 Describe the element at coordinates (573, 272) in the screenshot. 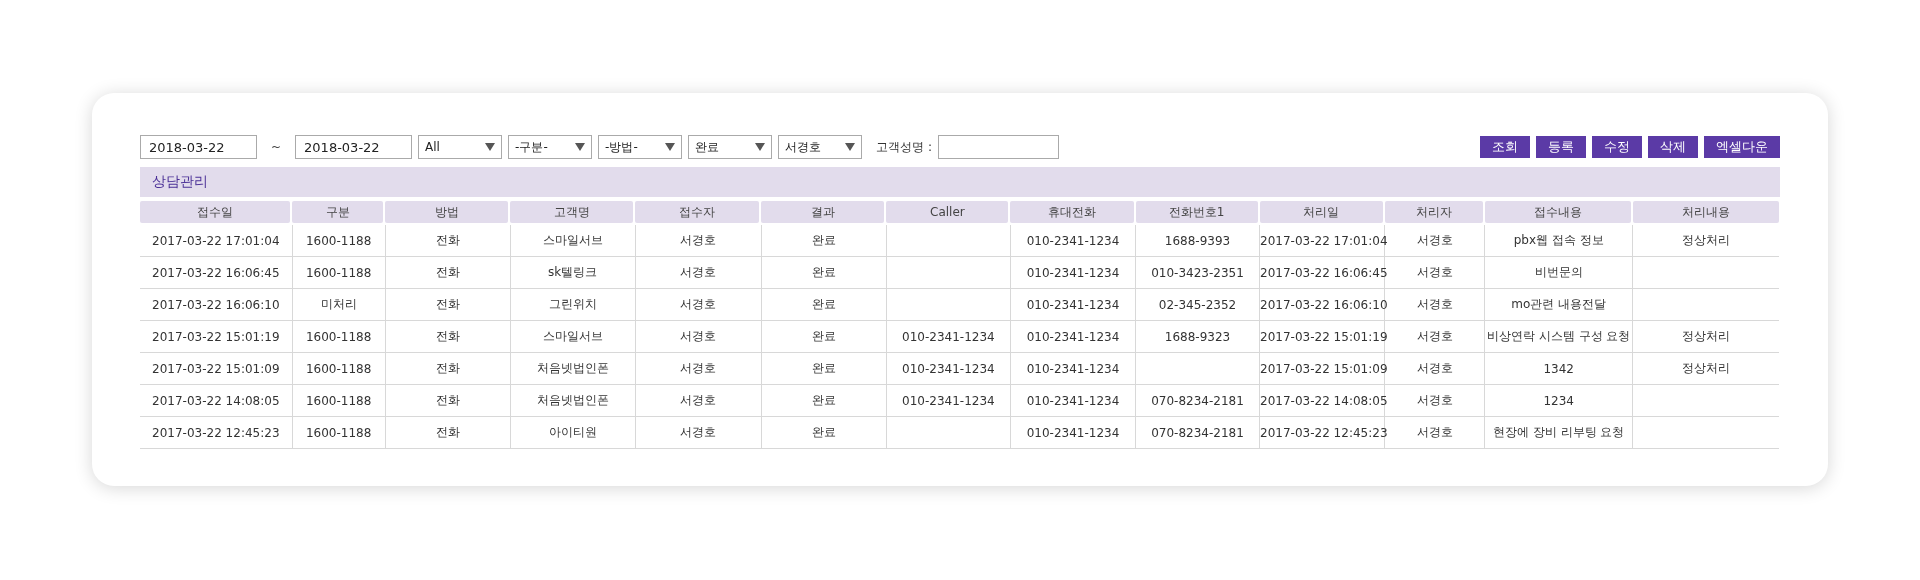

I see `table-cell: sk텔링크` at that location.